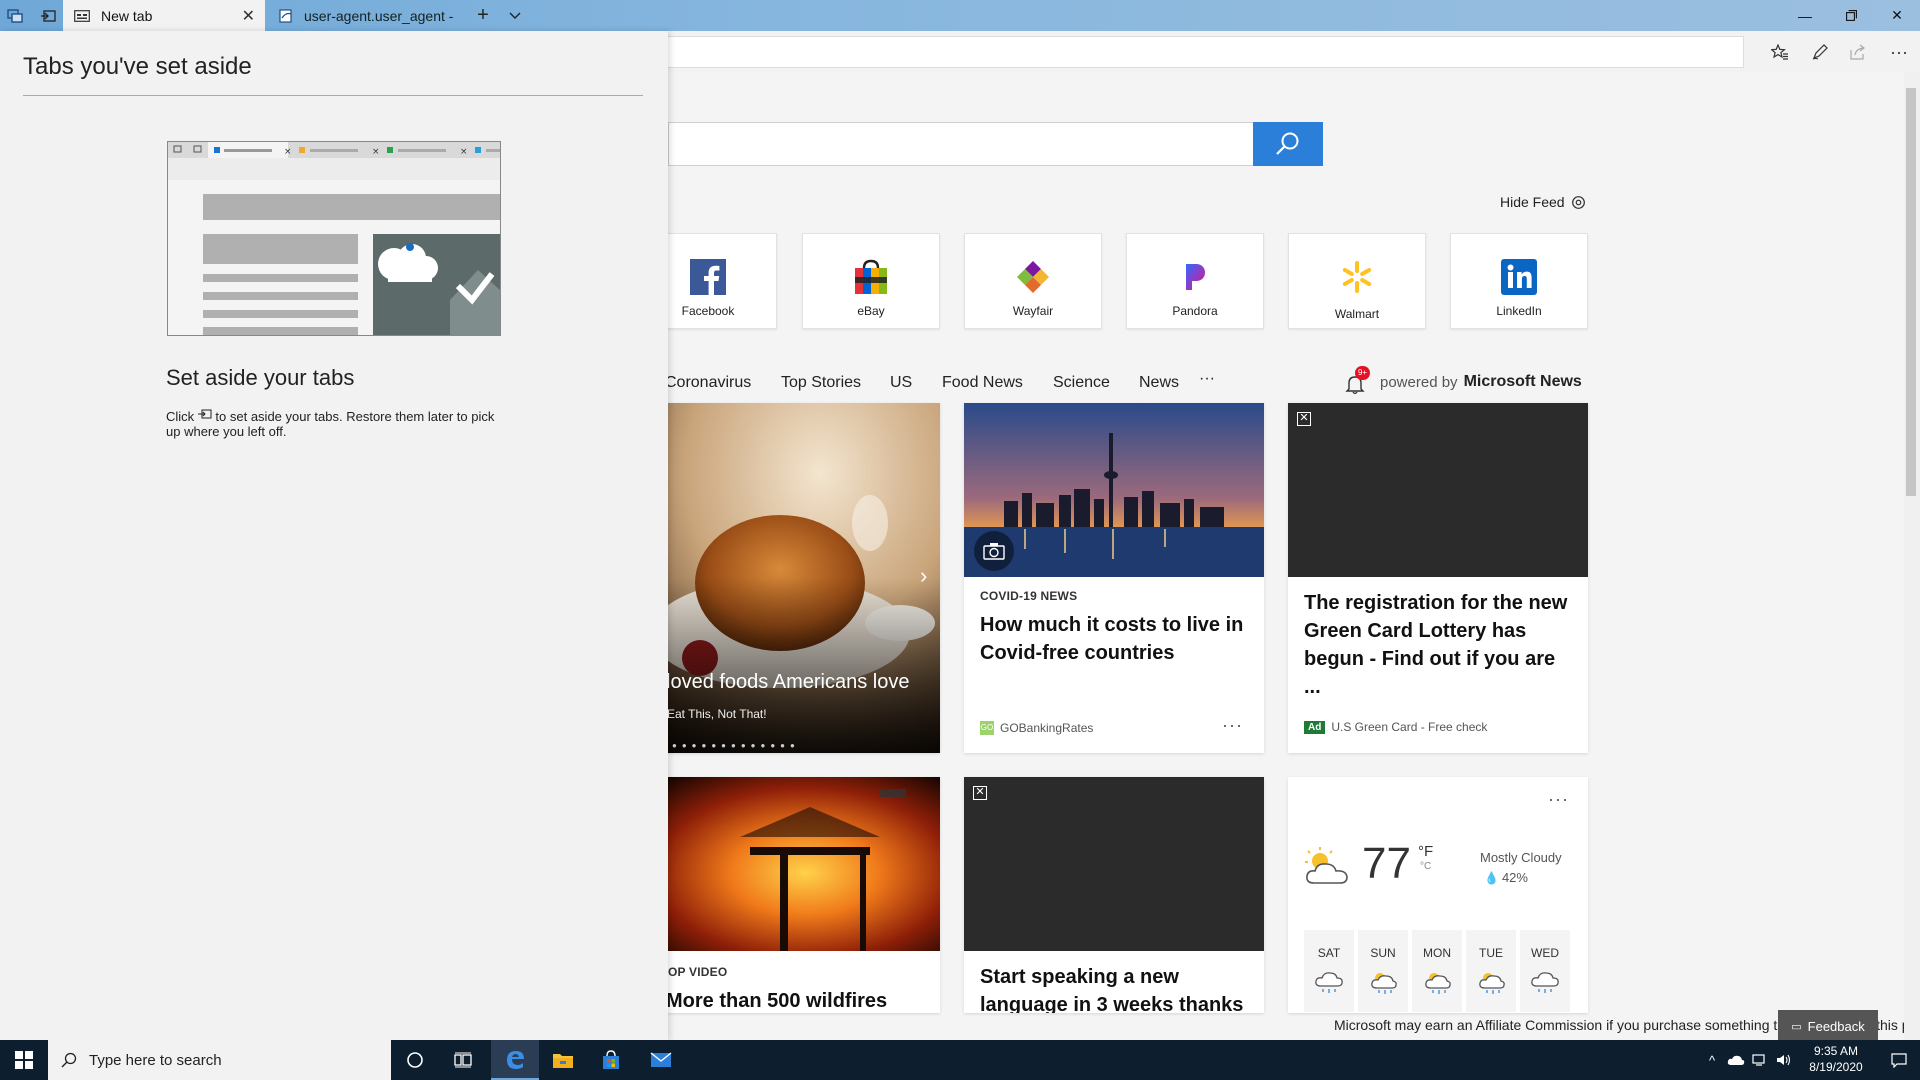 The image size is (1920, 1080). Describe the element at coordinates (367, 15) in the screenshot. I see `tab-user-agent: user-agent.user_agent - The` at that location.